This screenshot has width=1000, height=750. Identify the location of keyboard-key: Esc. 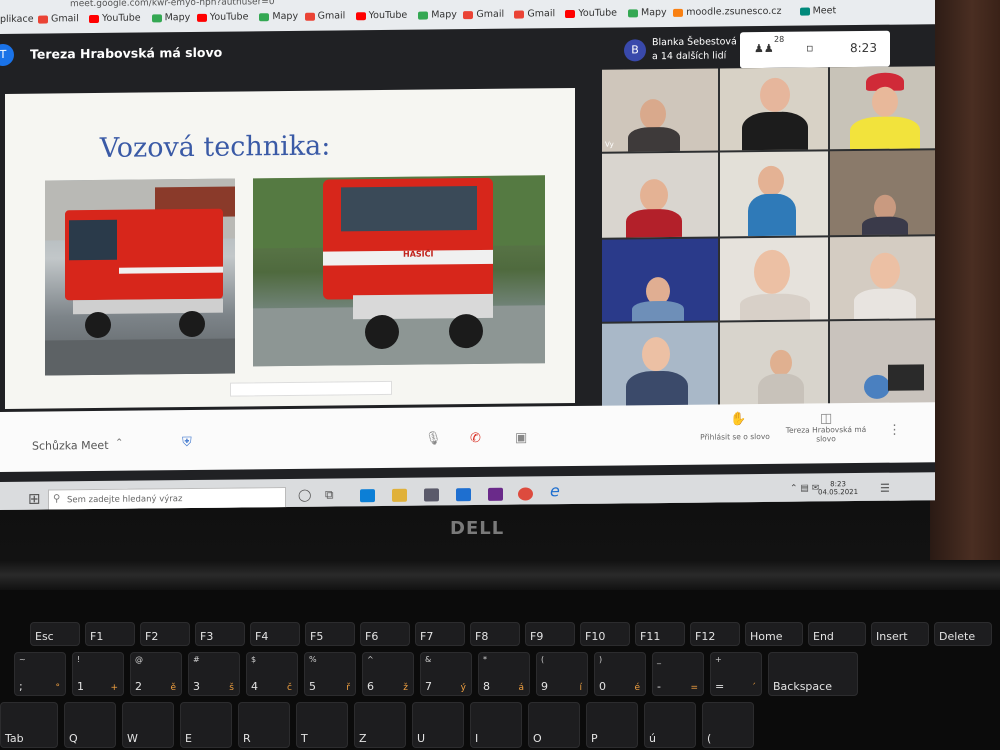
(55, 634).